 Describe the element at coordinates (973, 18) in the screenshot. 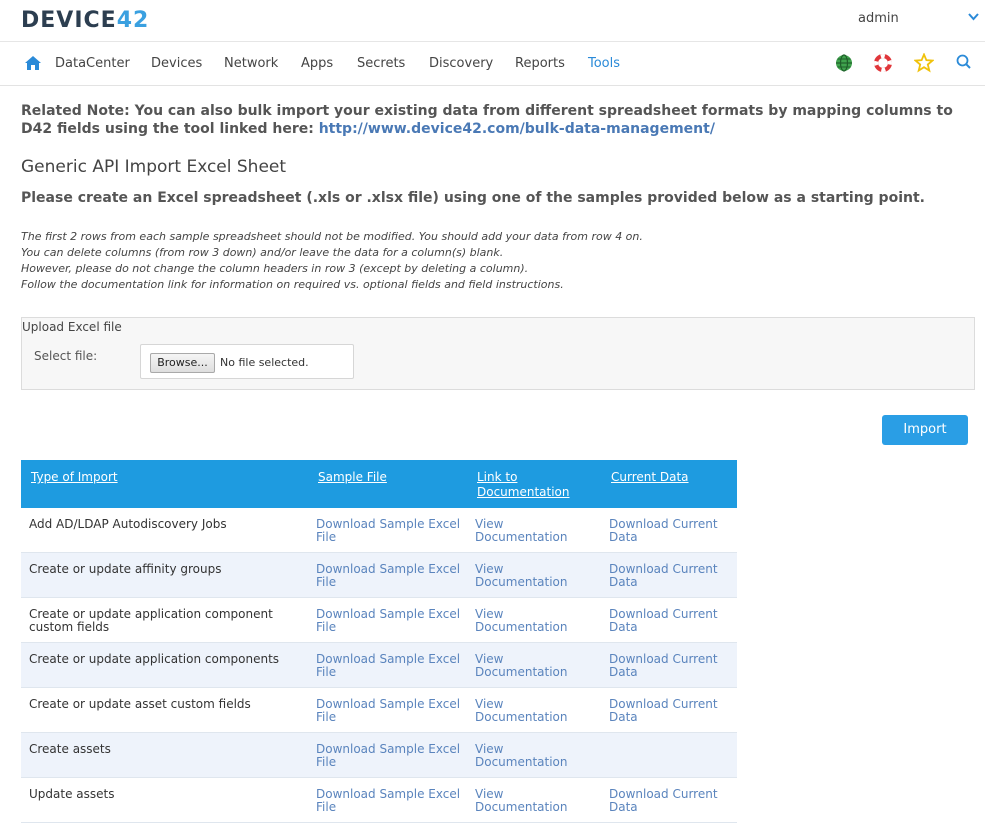

I see `chevron-down-icon` at that location.